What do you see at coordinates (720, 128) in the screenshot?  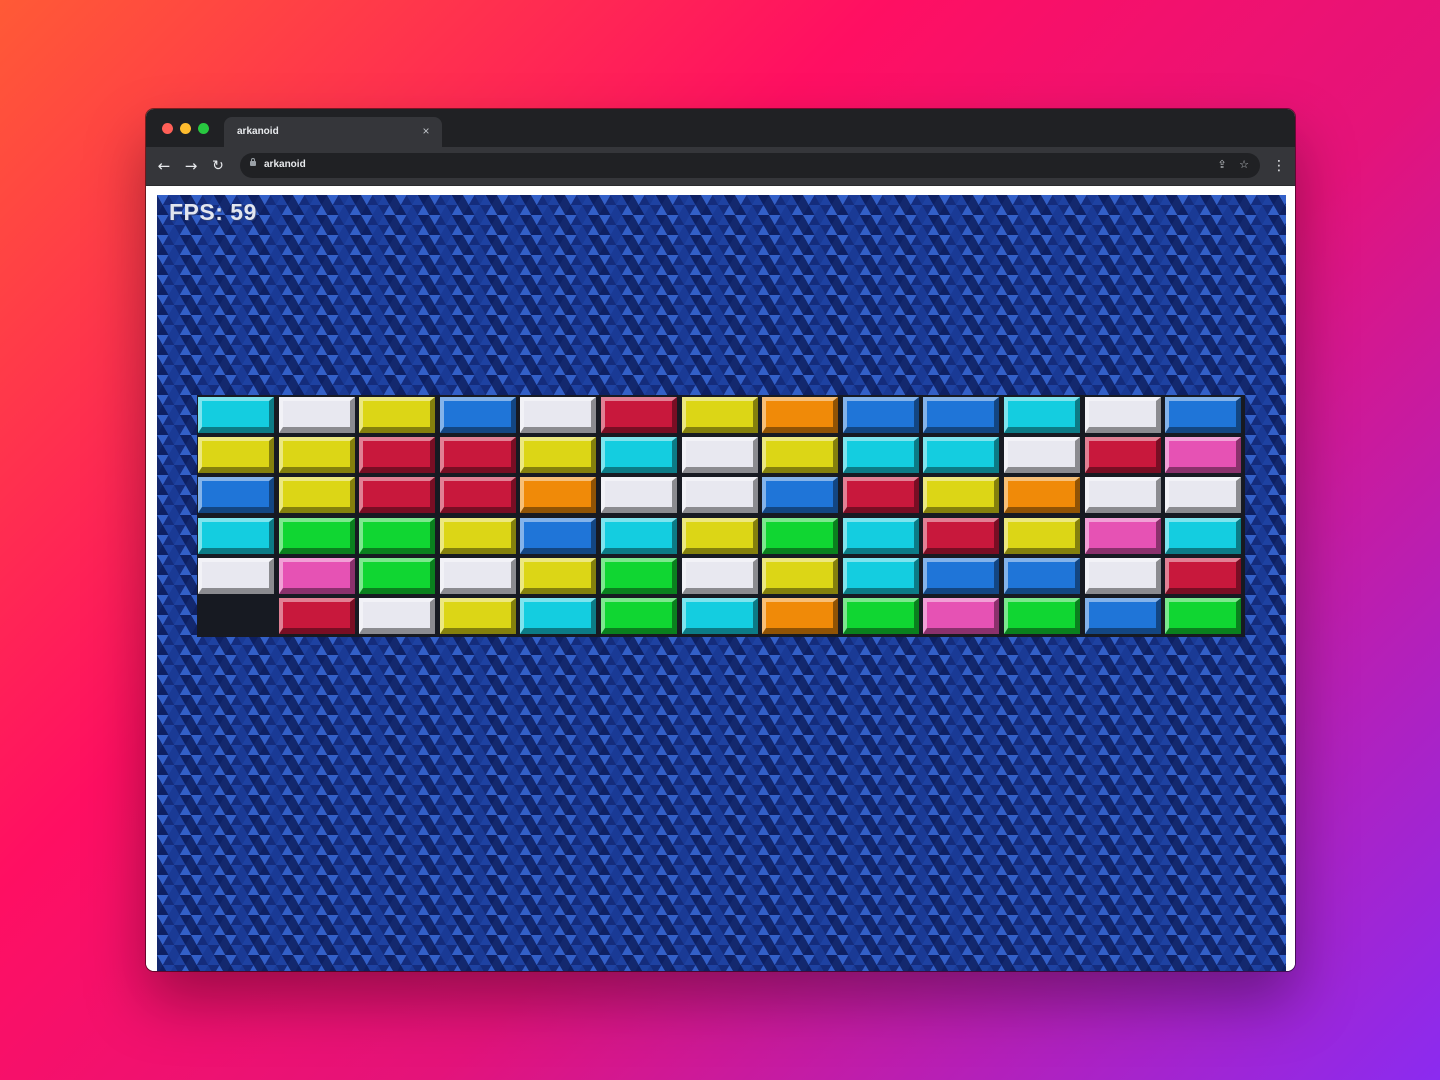 I see `title-bar: arkanoid ×` at bounding box center [720, 128].